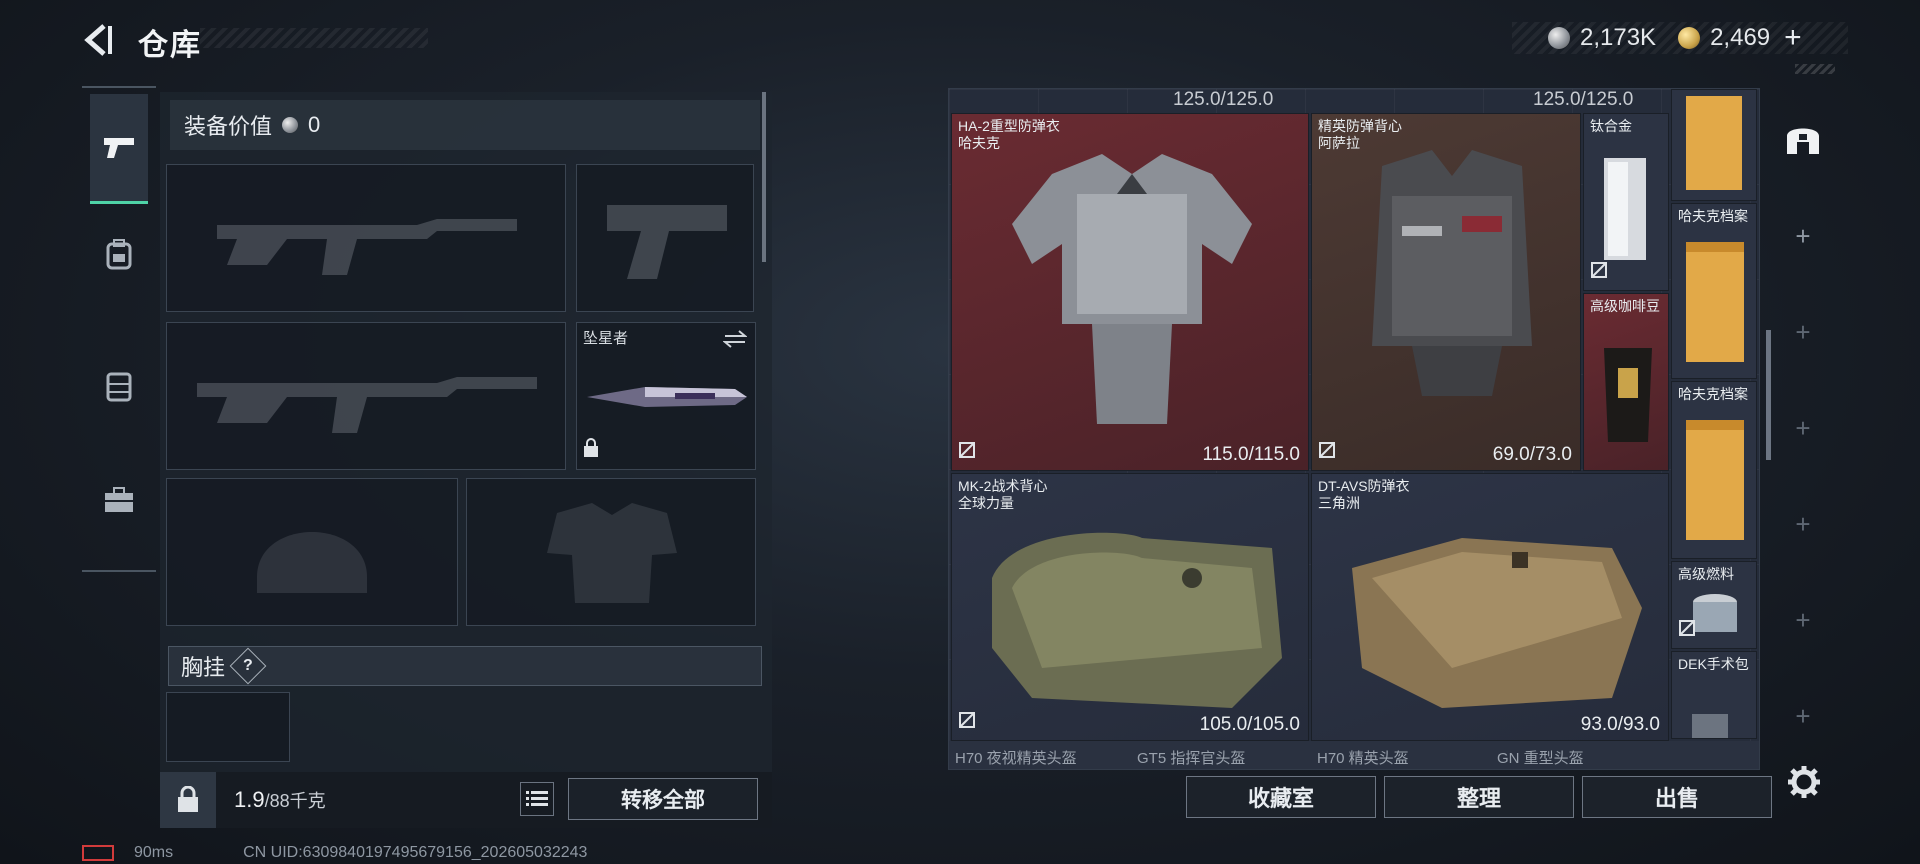  I want to click on dt-avs-armor-icon, so click(1497, 623).